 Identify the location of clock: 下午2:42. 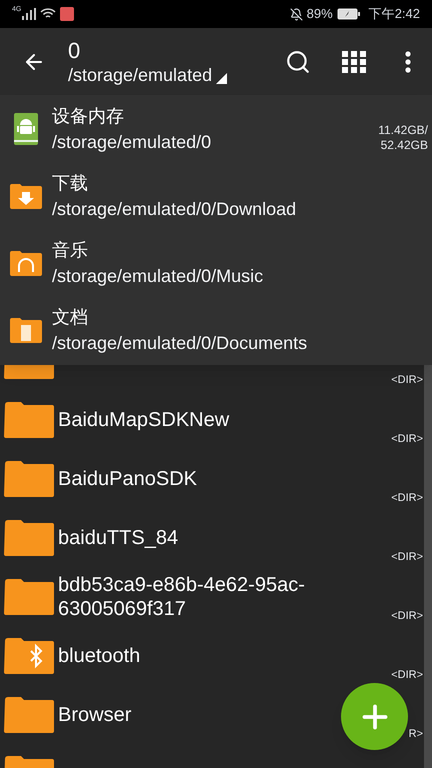
(394, 14).